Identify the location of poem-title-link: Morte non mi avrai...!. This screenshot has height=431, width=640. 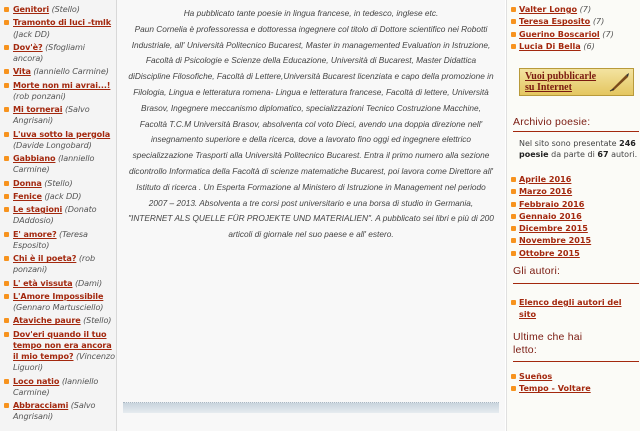
(62, 85).